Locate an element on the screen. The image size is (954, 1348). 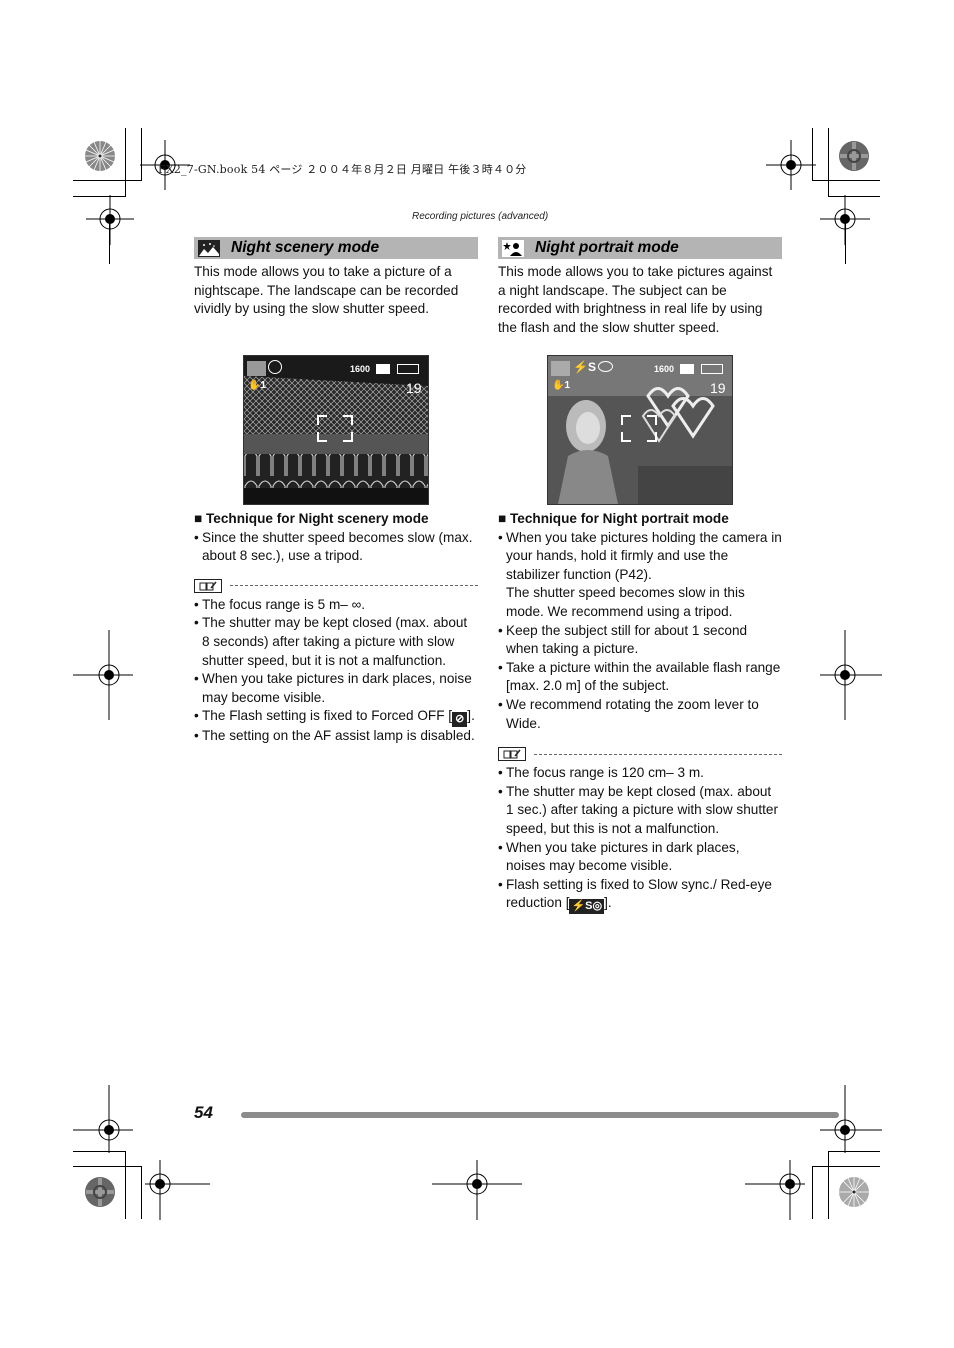
section-heading: Night scenery mode is located at coordinates (336, 248).